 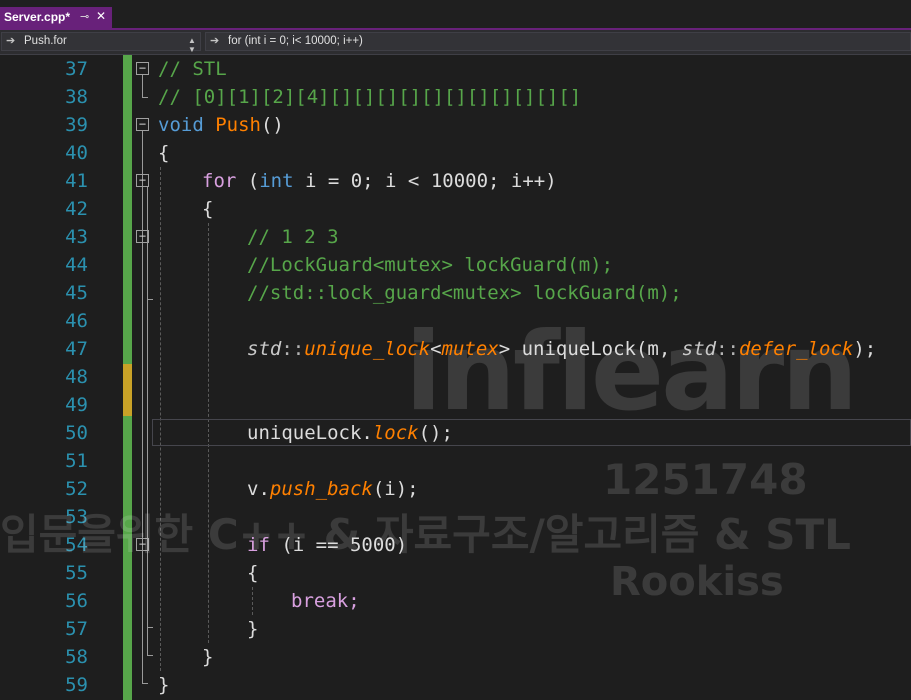 I want to click on keyword: break;, so click(x=325, y=601).